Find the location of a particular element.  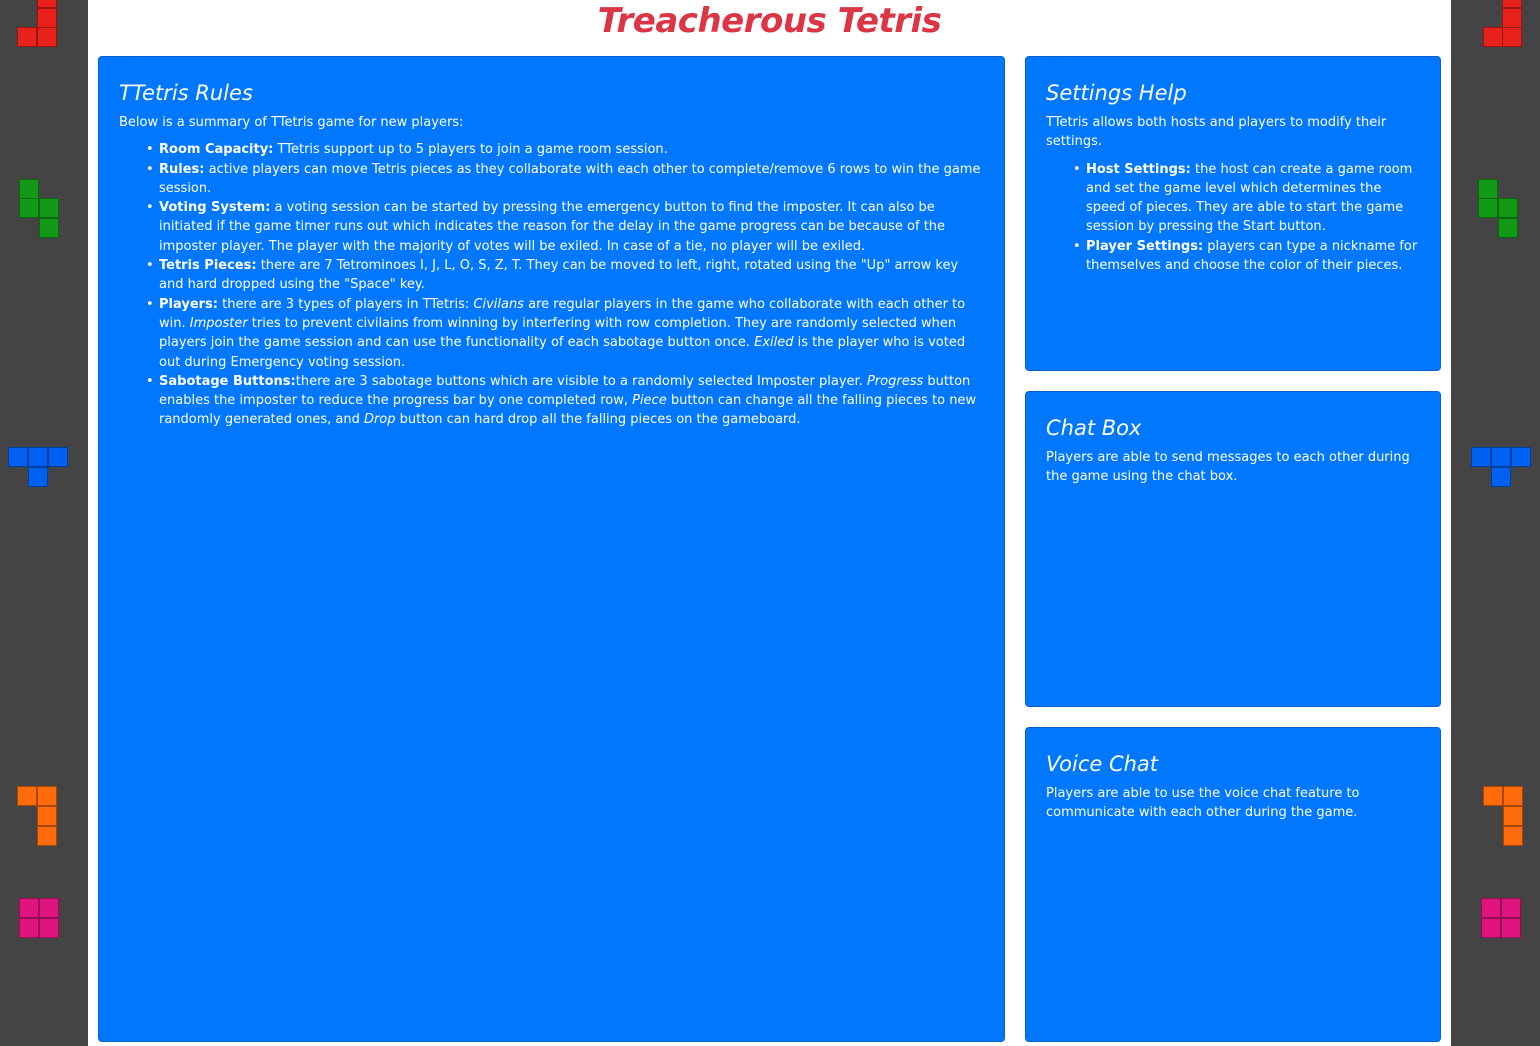

rule-label: Room Capacity: is located at coordinates (216, 150).